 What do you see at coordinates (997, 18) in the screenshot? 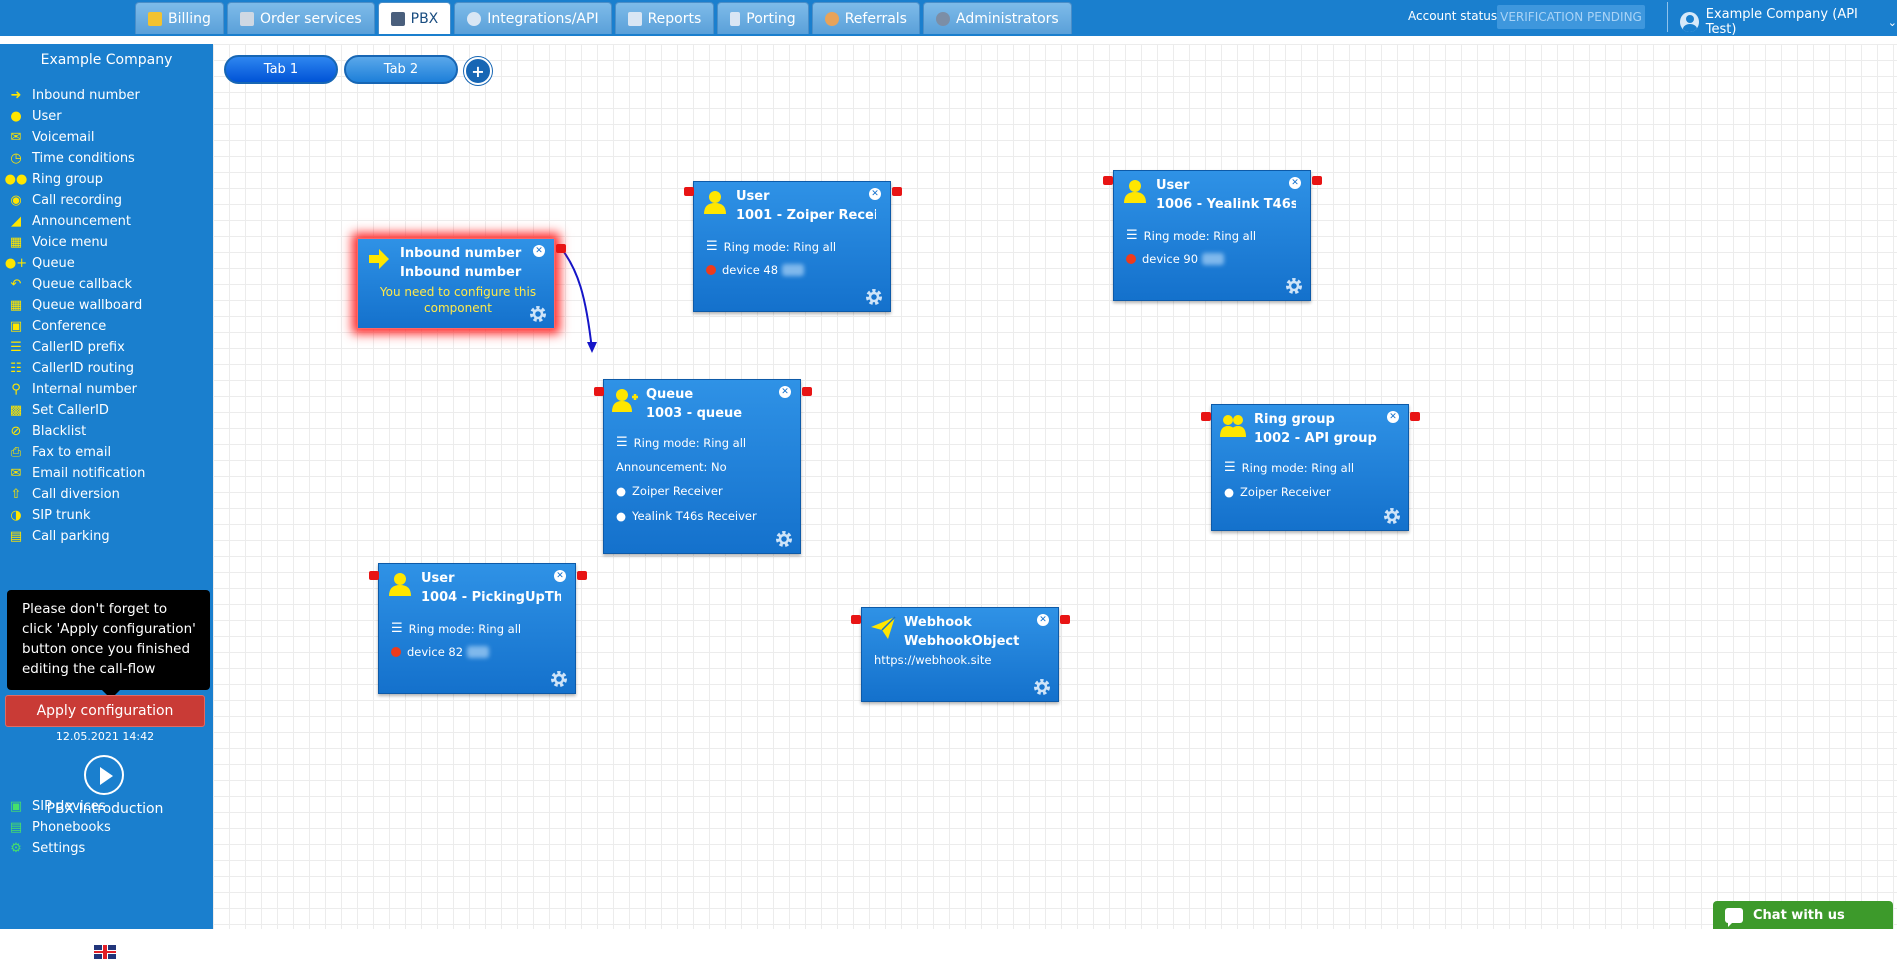
I see `tab-administrators: Administrators` at bounding box center [997, 18].